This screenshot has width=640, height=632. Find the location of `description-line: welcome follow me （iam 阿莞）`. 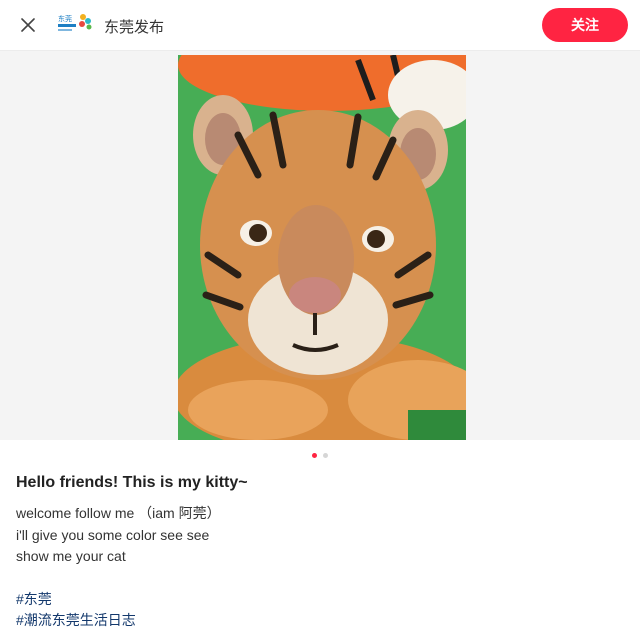

description-line: welcome follow me （iam 阿莞） is located at coordinates (118, 513).